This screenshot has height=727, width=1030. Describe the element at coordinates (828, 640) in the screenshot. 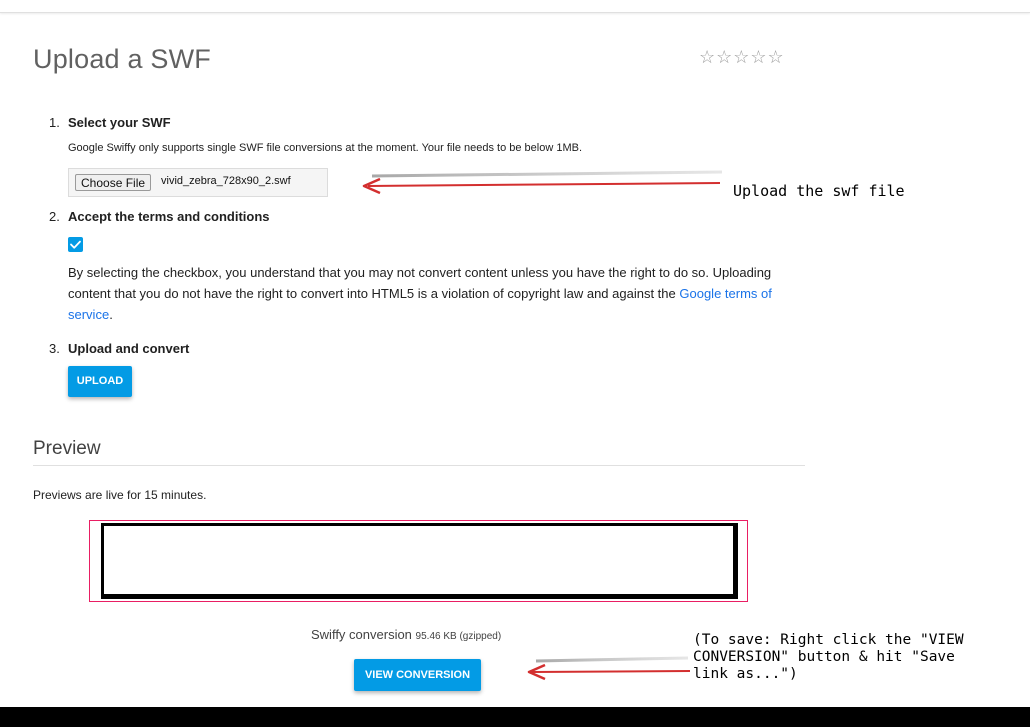

I see `save-annotation-line: (To save: Right click the "VIEW` at that location.